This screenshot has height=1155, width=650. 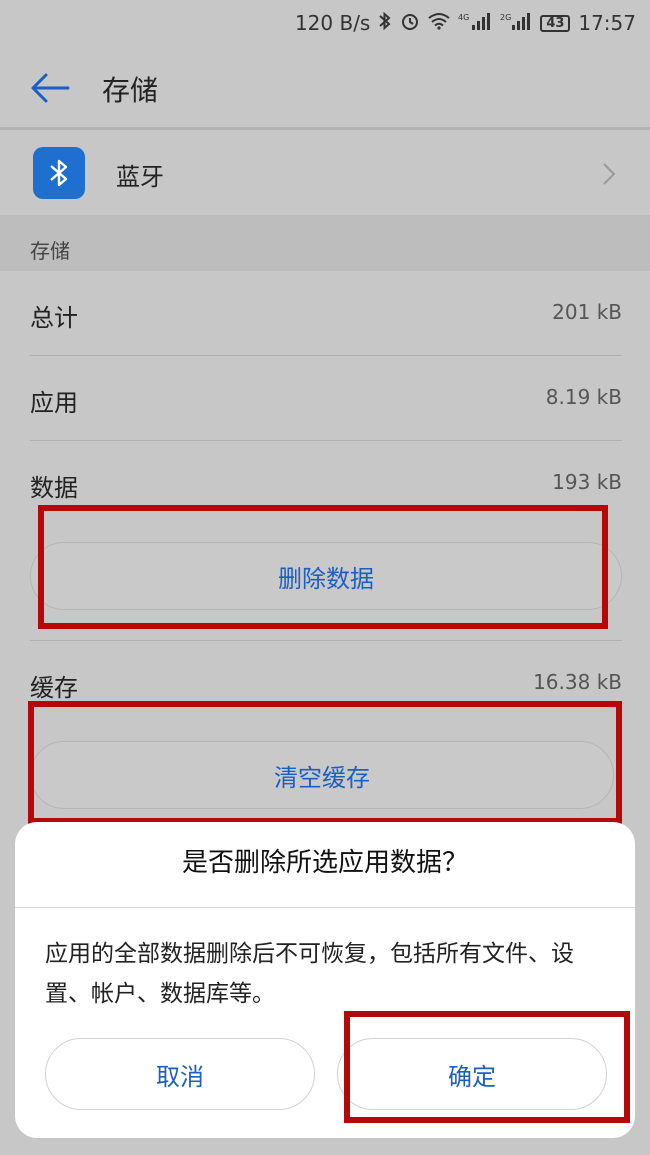 What do you see at coordinates (50, 251) in the screenshot?
I see `section-label: 存储` at bounding box center [50, 251].